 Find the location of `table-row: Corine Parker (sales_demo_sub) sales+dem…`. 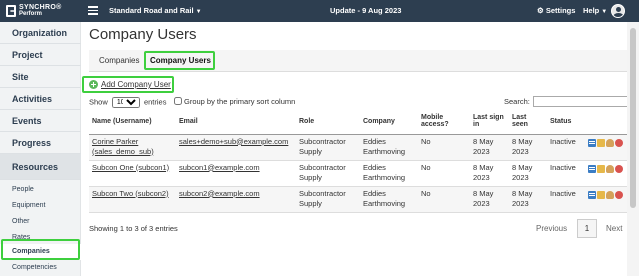

table-row: Corine Parker (sales_demo_sub) sales+dem… is located at coordinates (360, 147).